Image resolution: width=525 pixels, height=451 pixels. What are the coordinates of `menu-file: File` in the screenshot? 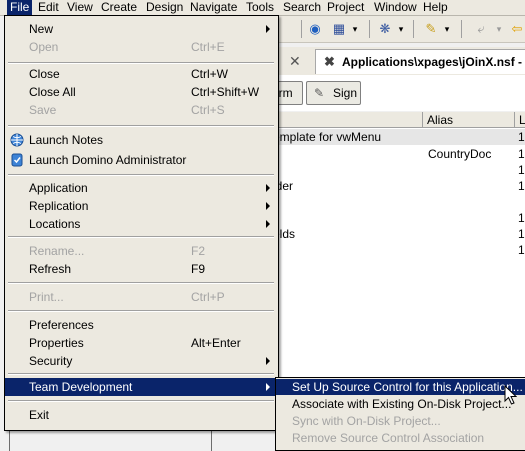 It's located at (20, 7).